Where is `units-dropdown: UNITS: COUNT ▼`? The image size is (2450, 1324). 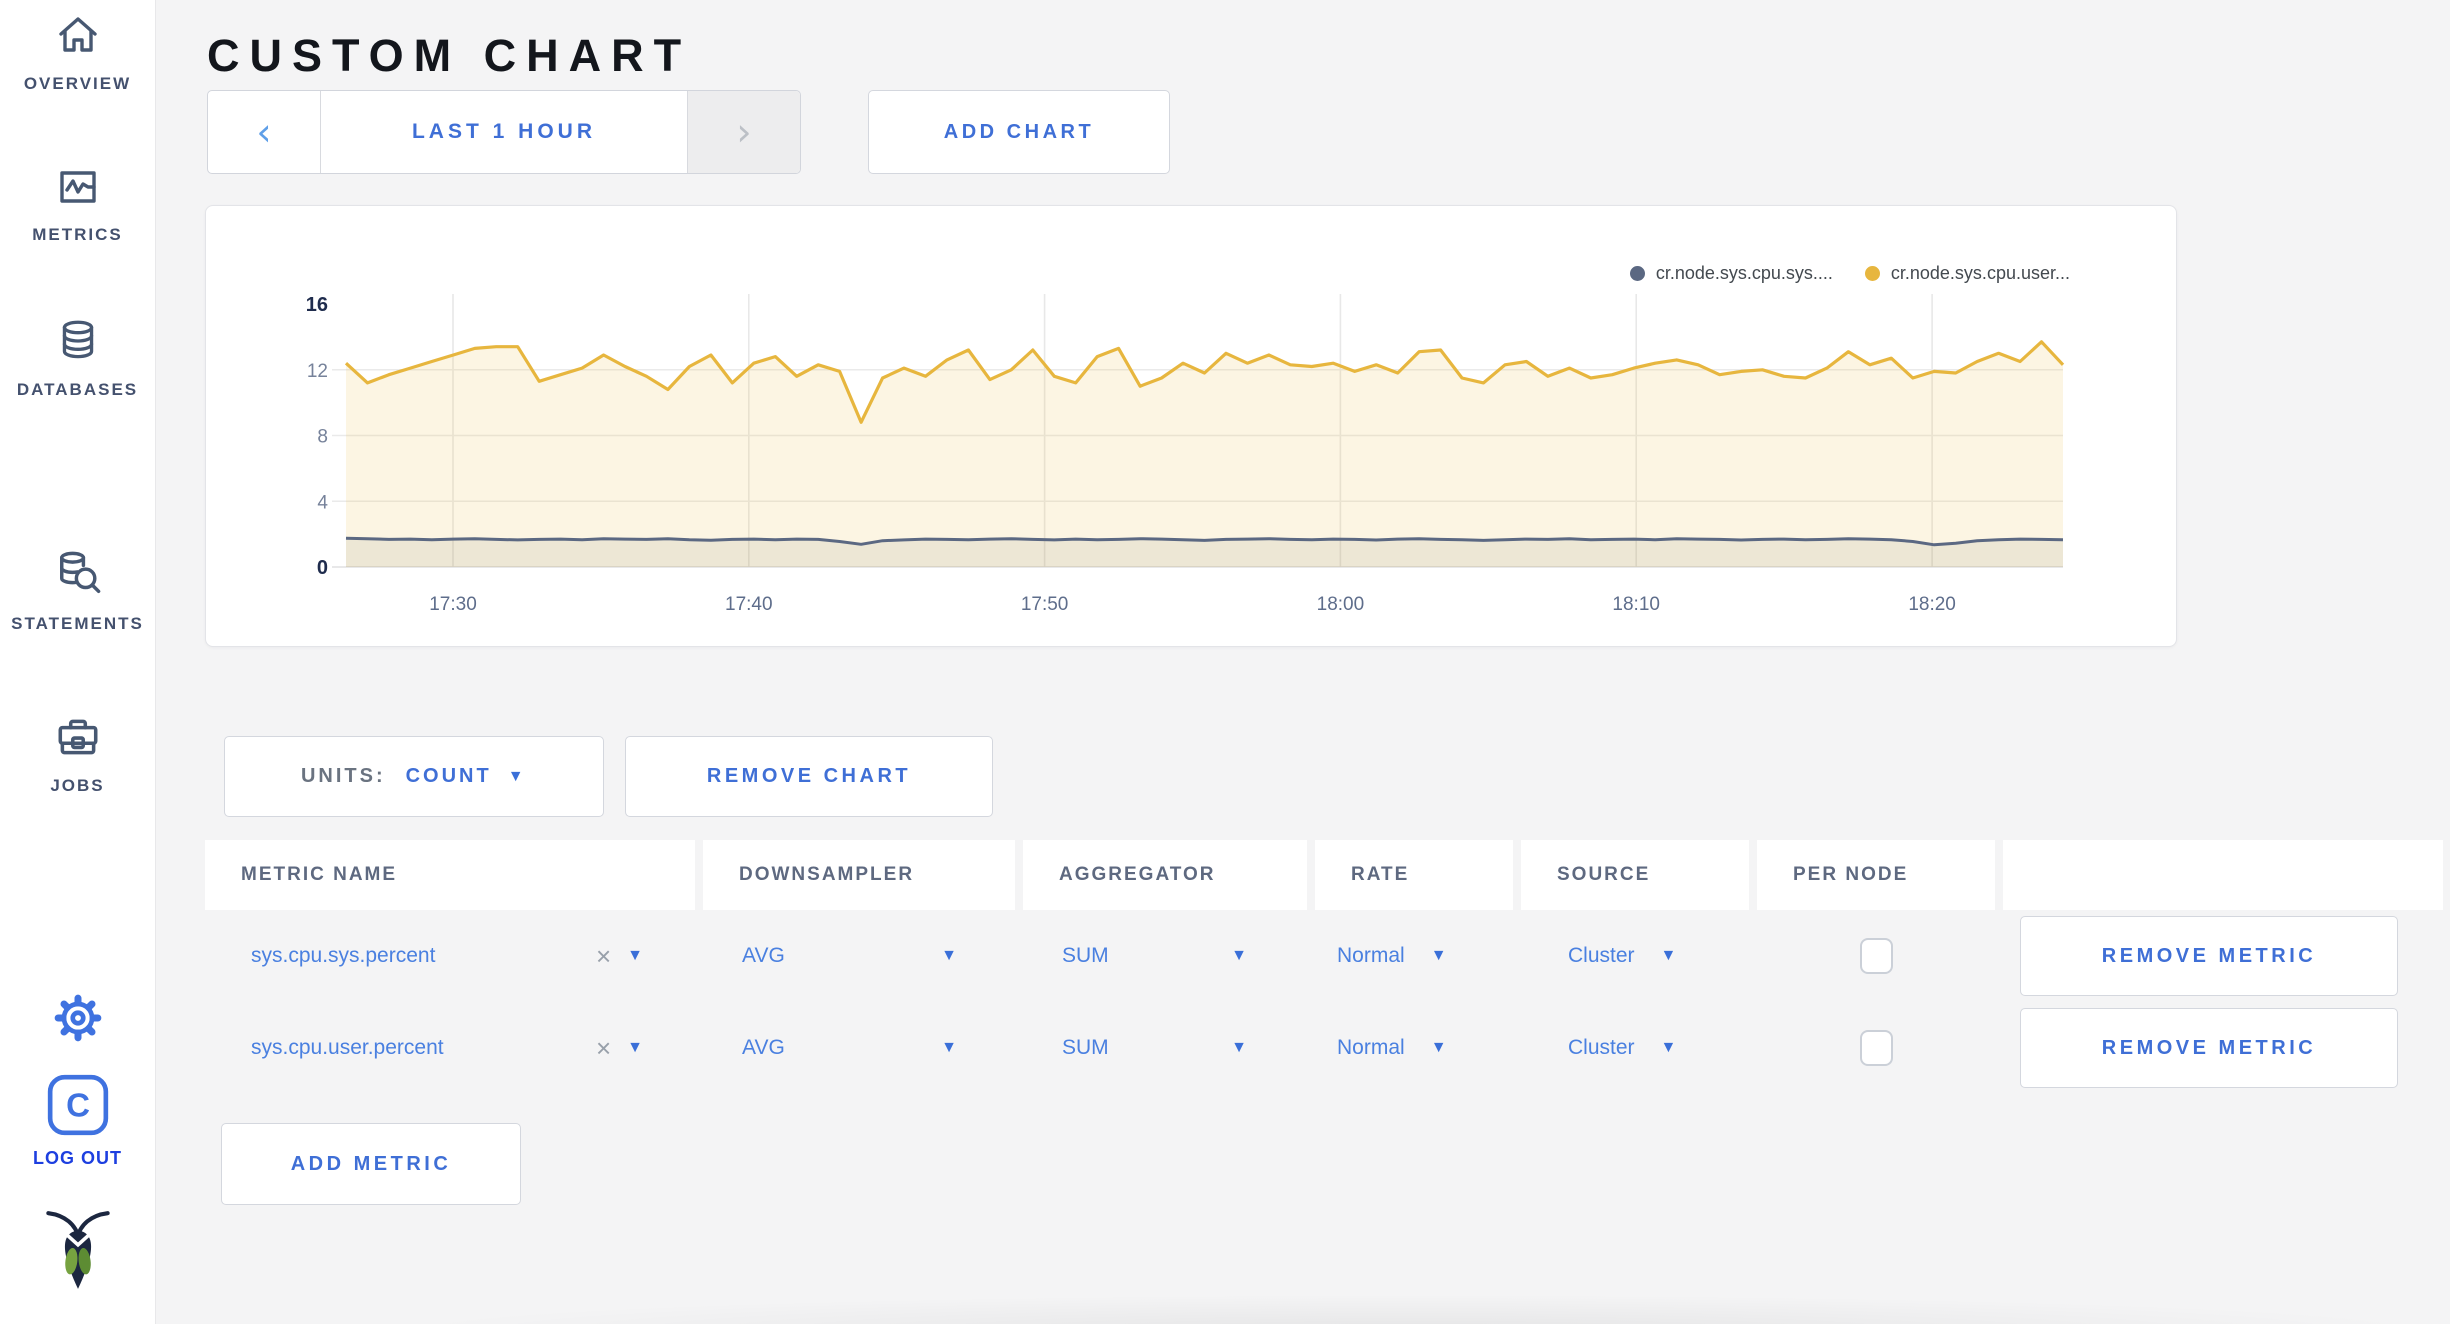
units-dropdown: UNITS: COUNT ▼ is located at coordinates (414, 776).